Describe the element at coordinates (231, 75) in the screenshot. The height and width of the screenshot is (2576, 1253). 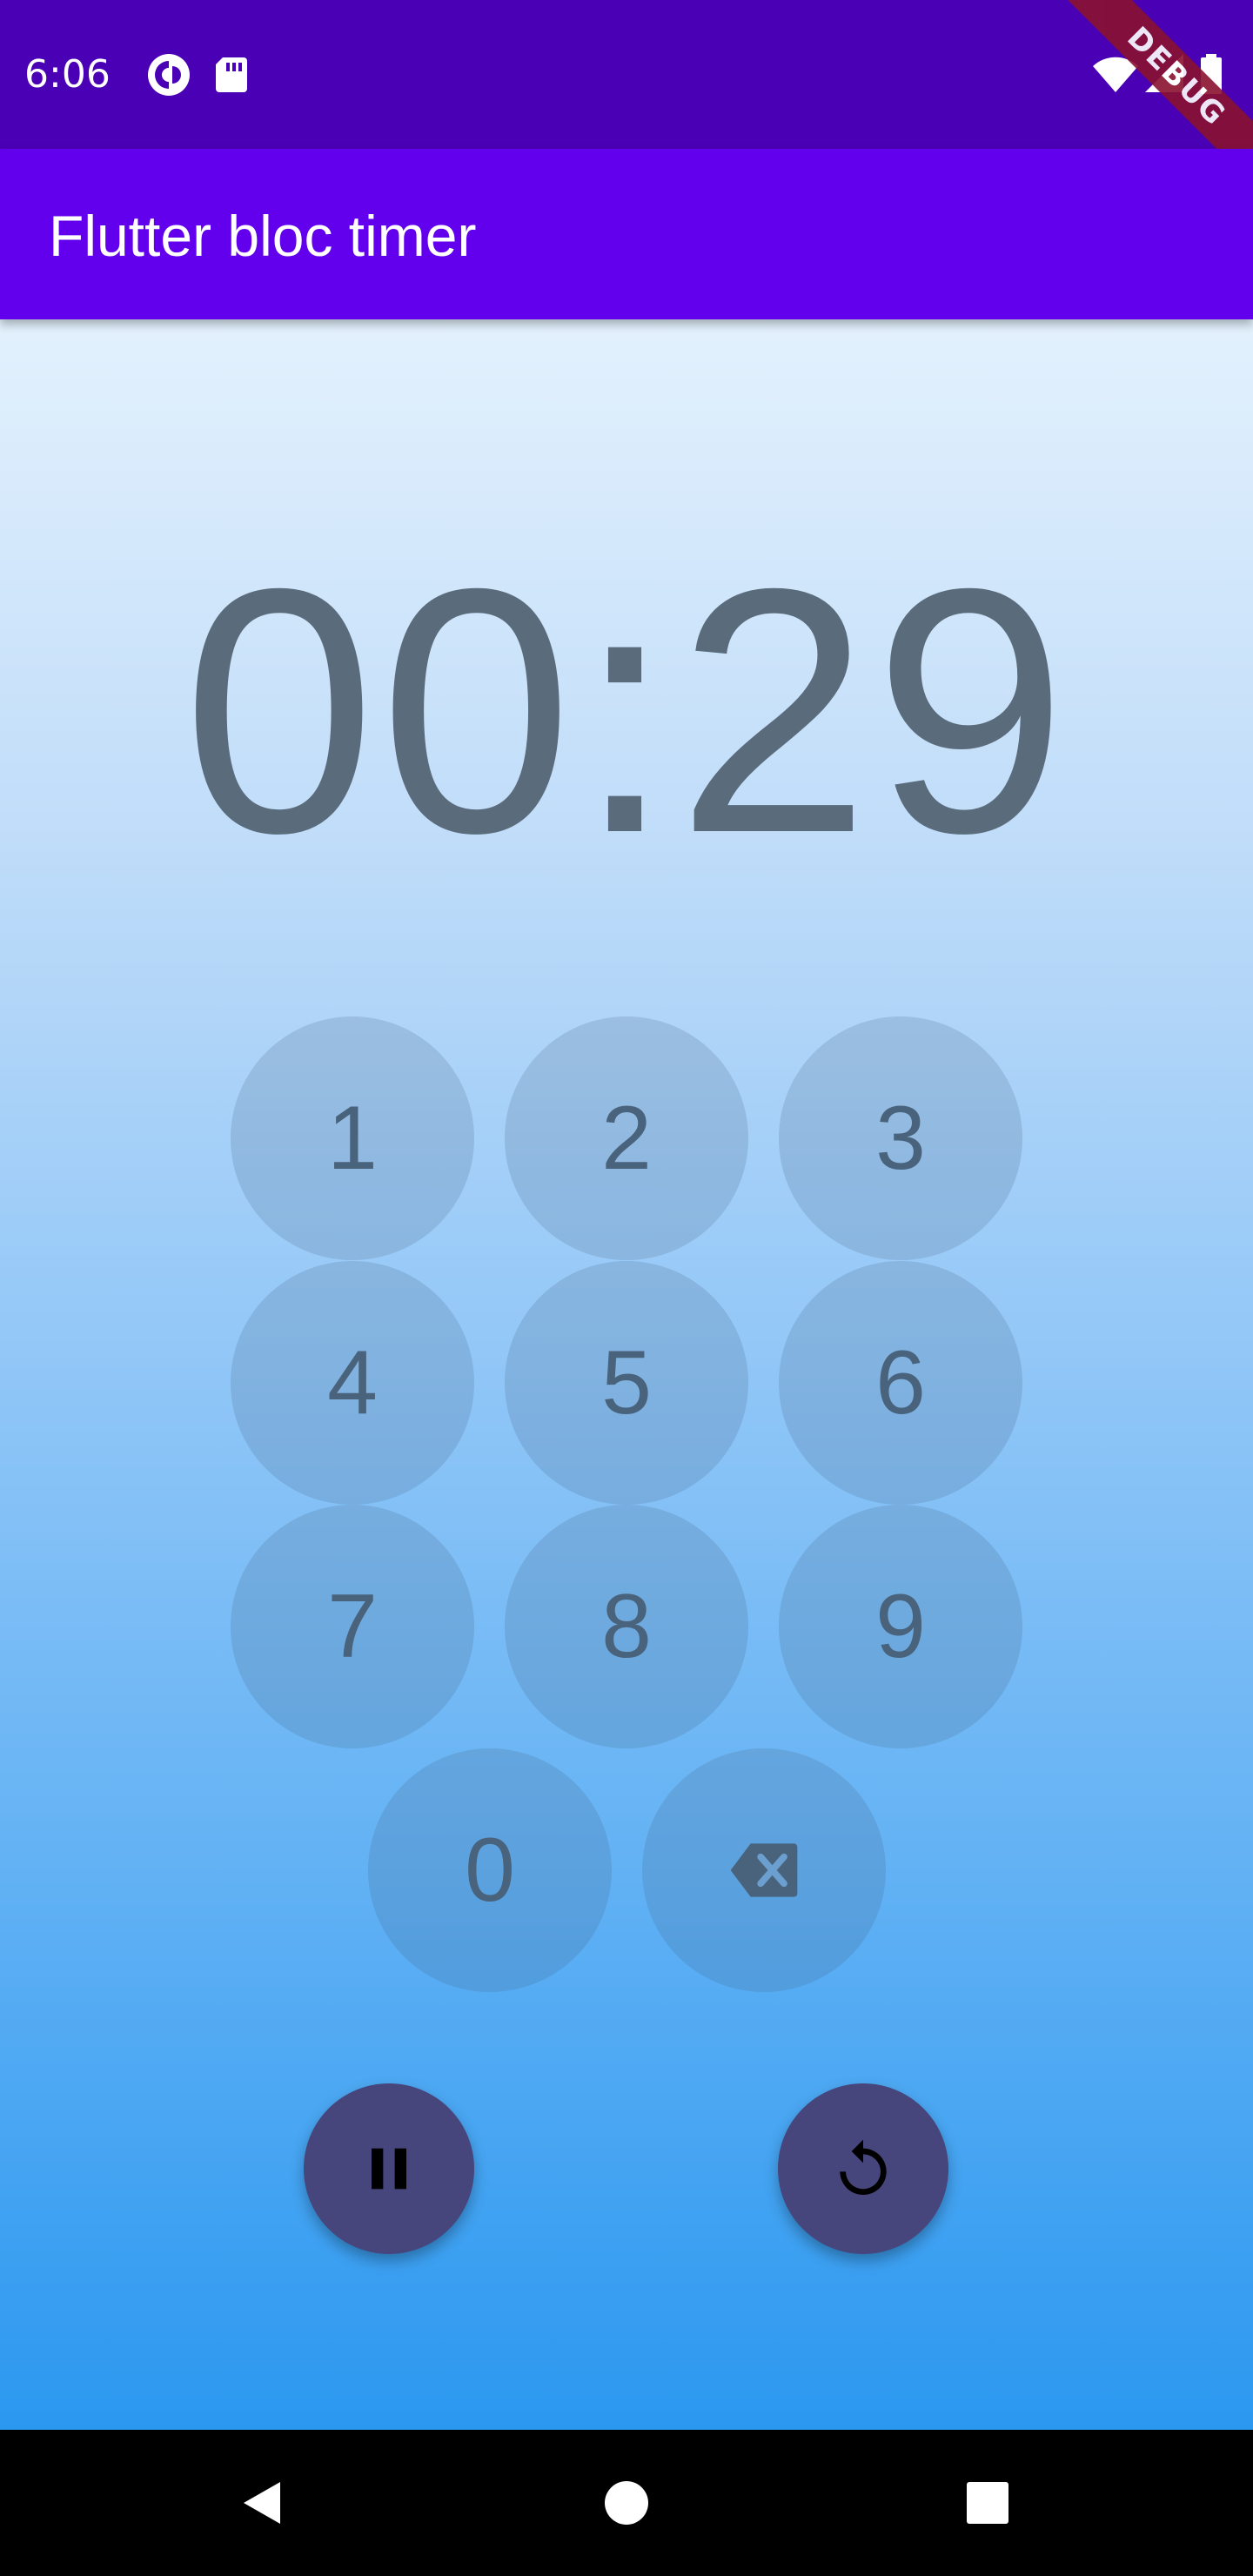
I see `sd-card-icon` at that location.